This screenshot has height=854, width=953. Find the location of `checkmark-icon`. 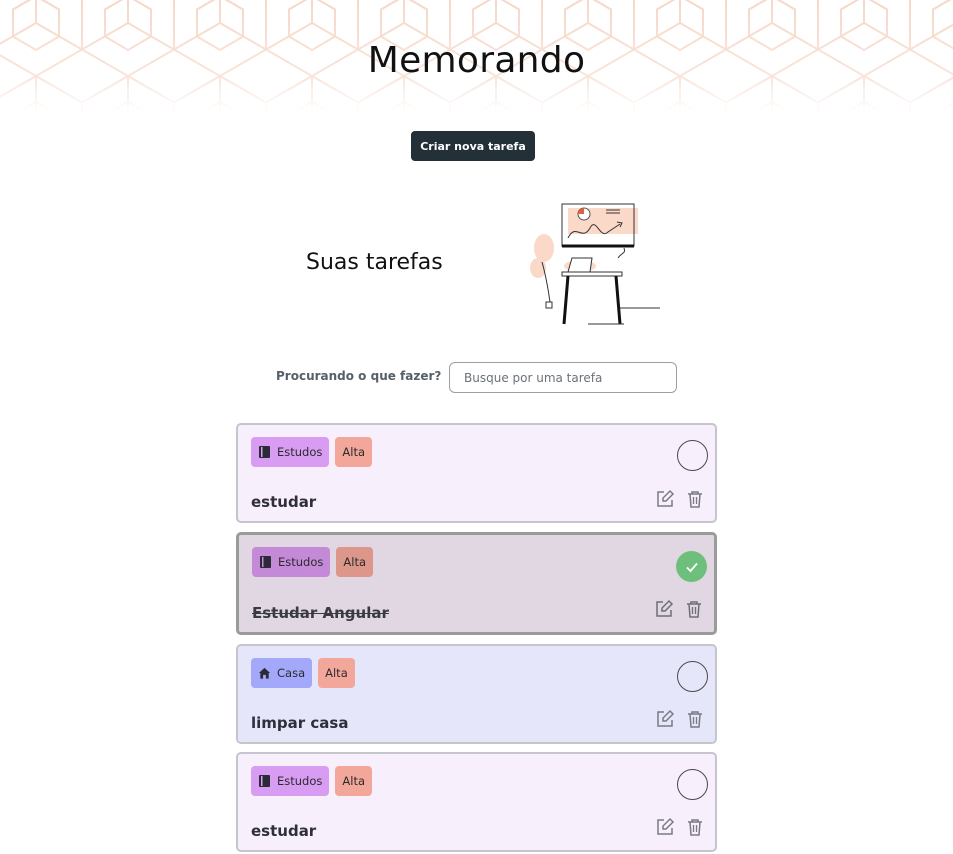

checkmark-icon is located at coordinates (691, 567).